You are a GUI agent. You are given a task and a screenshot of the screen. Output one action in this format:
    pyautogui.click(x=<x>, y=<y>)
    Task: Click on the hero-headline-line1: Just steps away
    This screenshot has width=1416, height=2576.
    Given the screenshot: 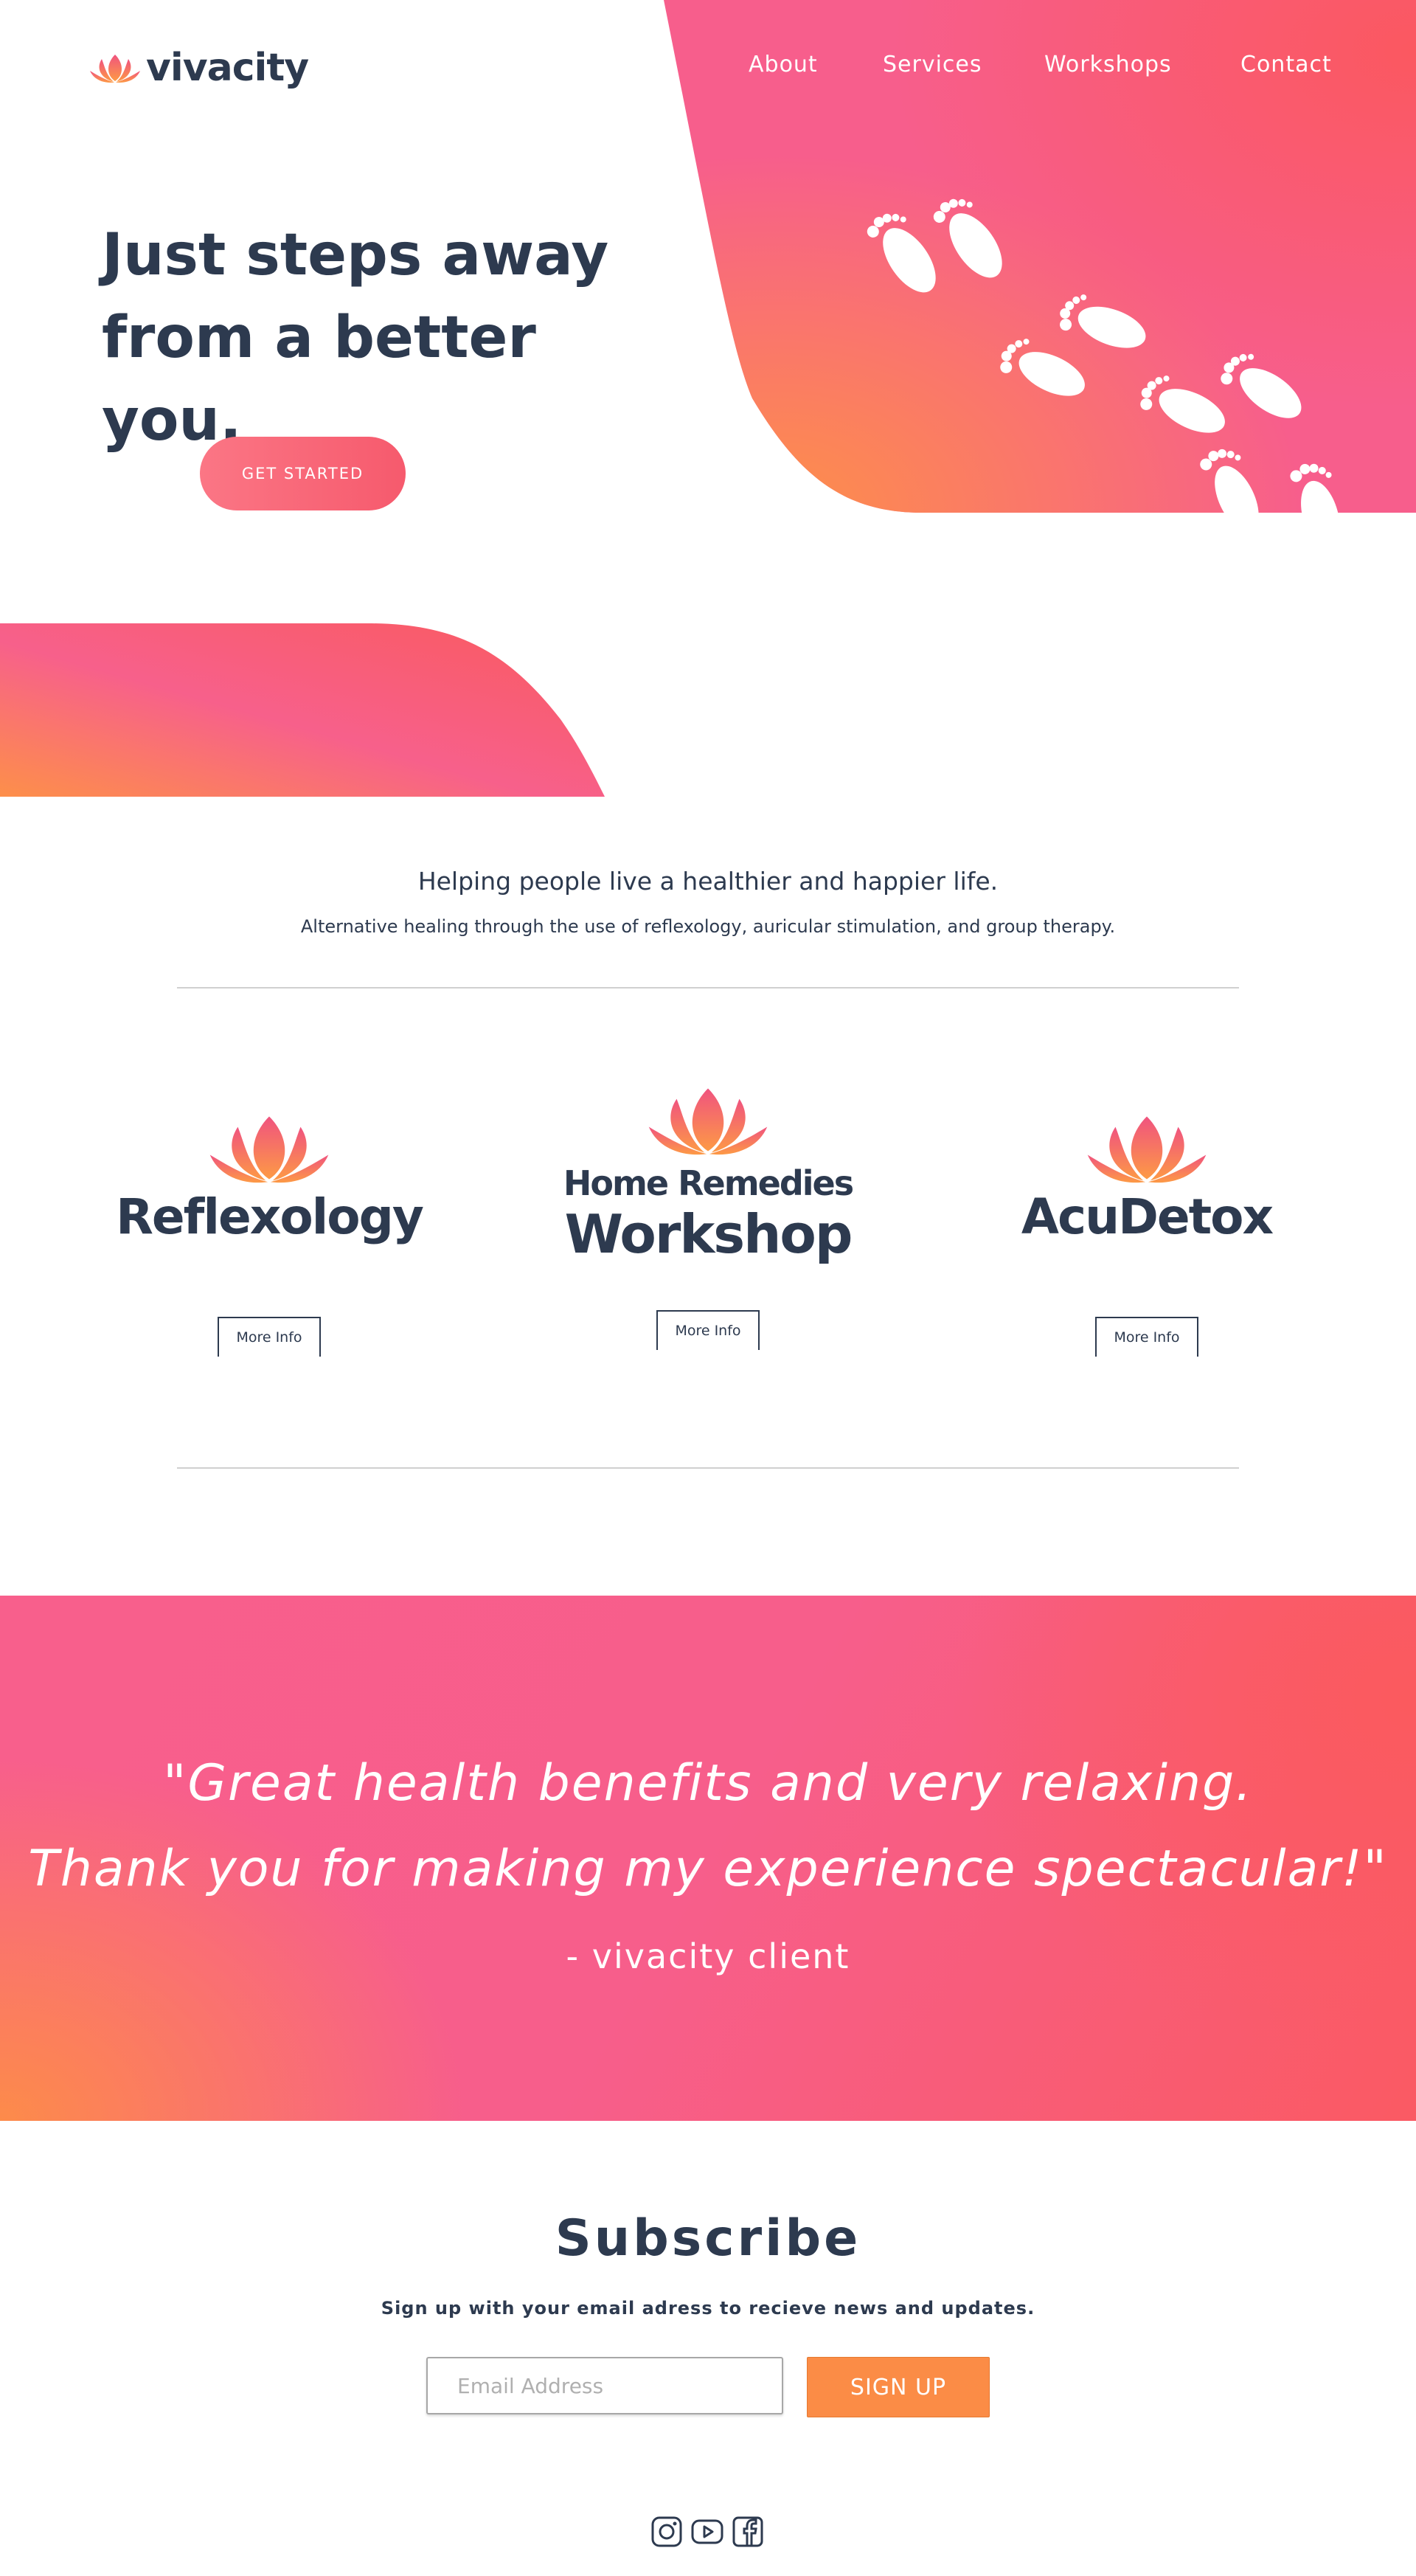 What is the action you would take?
    pyautogui.click(x=355, y=255)
    